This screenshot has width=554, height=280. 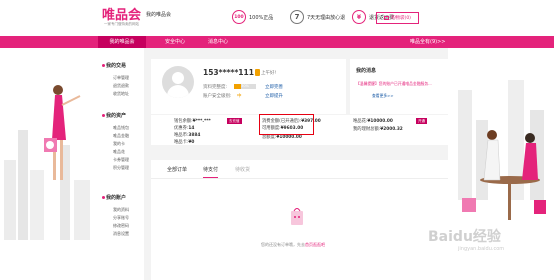 What do you see at coordinates (177, 169) in the screenshot?
I see `tab-all-orders: 全部订单` at bounding box center [177, 169].